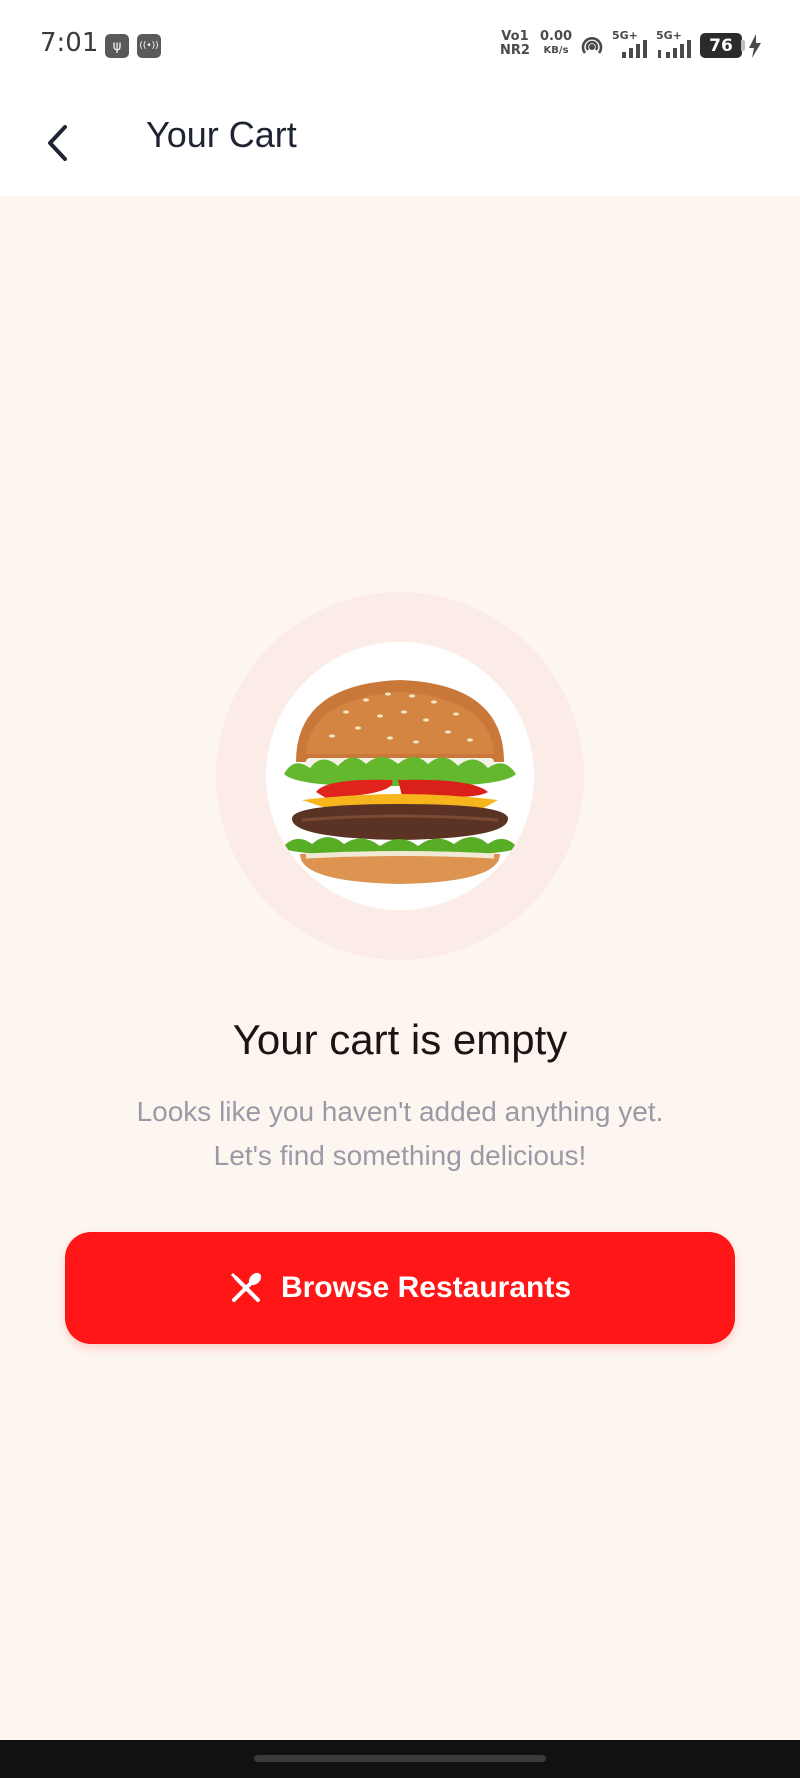 The height and width of the screenshot is (1778, 800). I want to click on system-nav-bar, so click(400, 1759).